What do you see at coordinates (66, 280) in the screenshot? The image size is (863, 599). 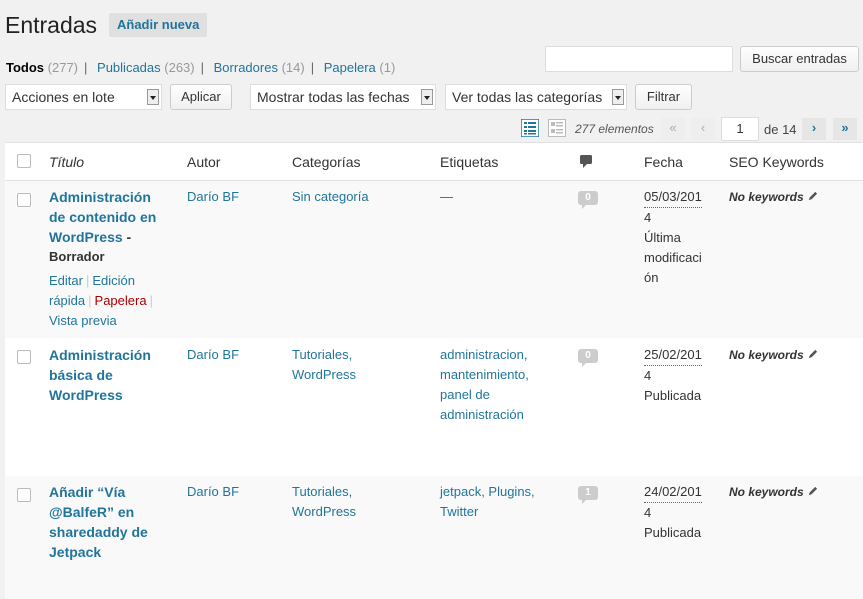 I see `edit-link: Editar` at bounding box center [66, 280].